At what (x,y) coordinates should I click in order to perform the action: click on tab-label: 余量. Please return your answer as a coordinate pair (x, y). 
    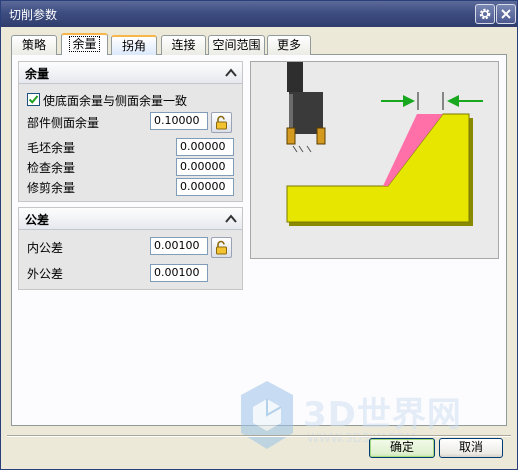
    Looking at the image, I should click on (84, 44).